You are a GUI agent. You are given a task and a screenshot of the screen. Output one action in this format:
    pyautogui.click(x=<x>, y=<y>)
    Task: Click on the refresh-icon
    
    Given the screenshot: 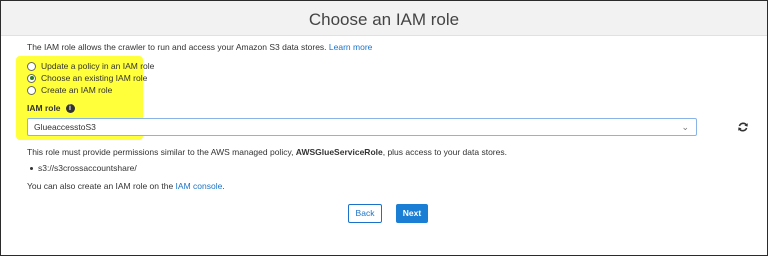 What is the action you would take?
    pyautogui.click(x=743, y=127)
    